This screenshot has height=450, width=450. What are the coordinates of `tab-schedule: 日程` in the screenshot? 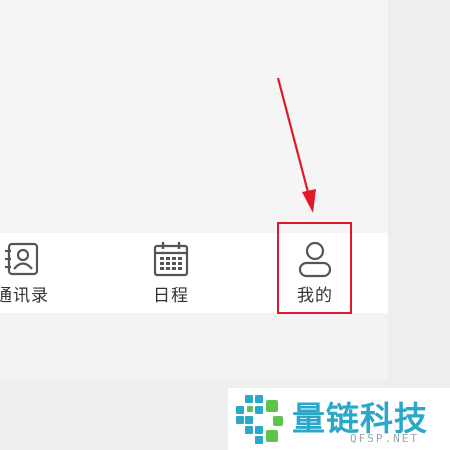 It's located at (171, 273).